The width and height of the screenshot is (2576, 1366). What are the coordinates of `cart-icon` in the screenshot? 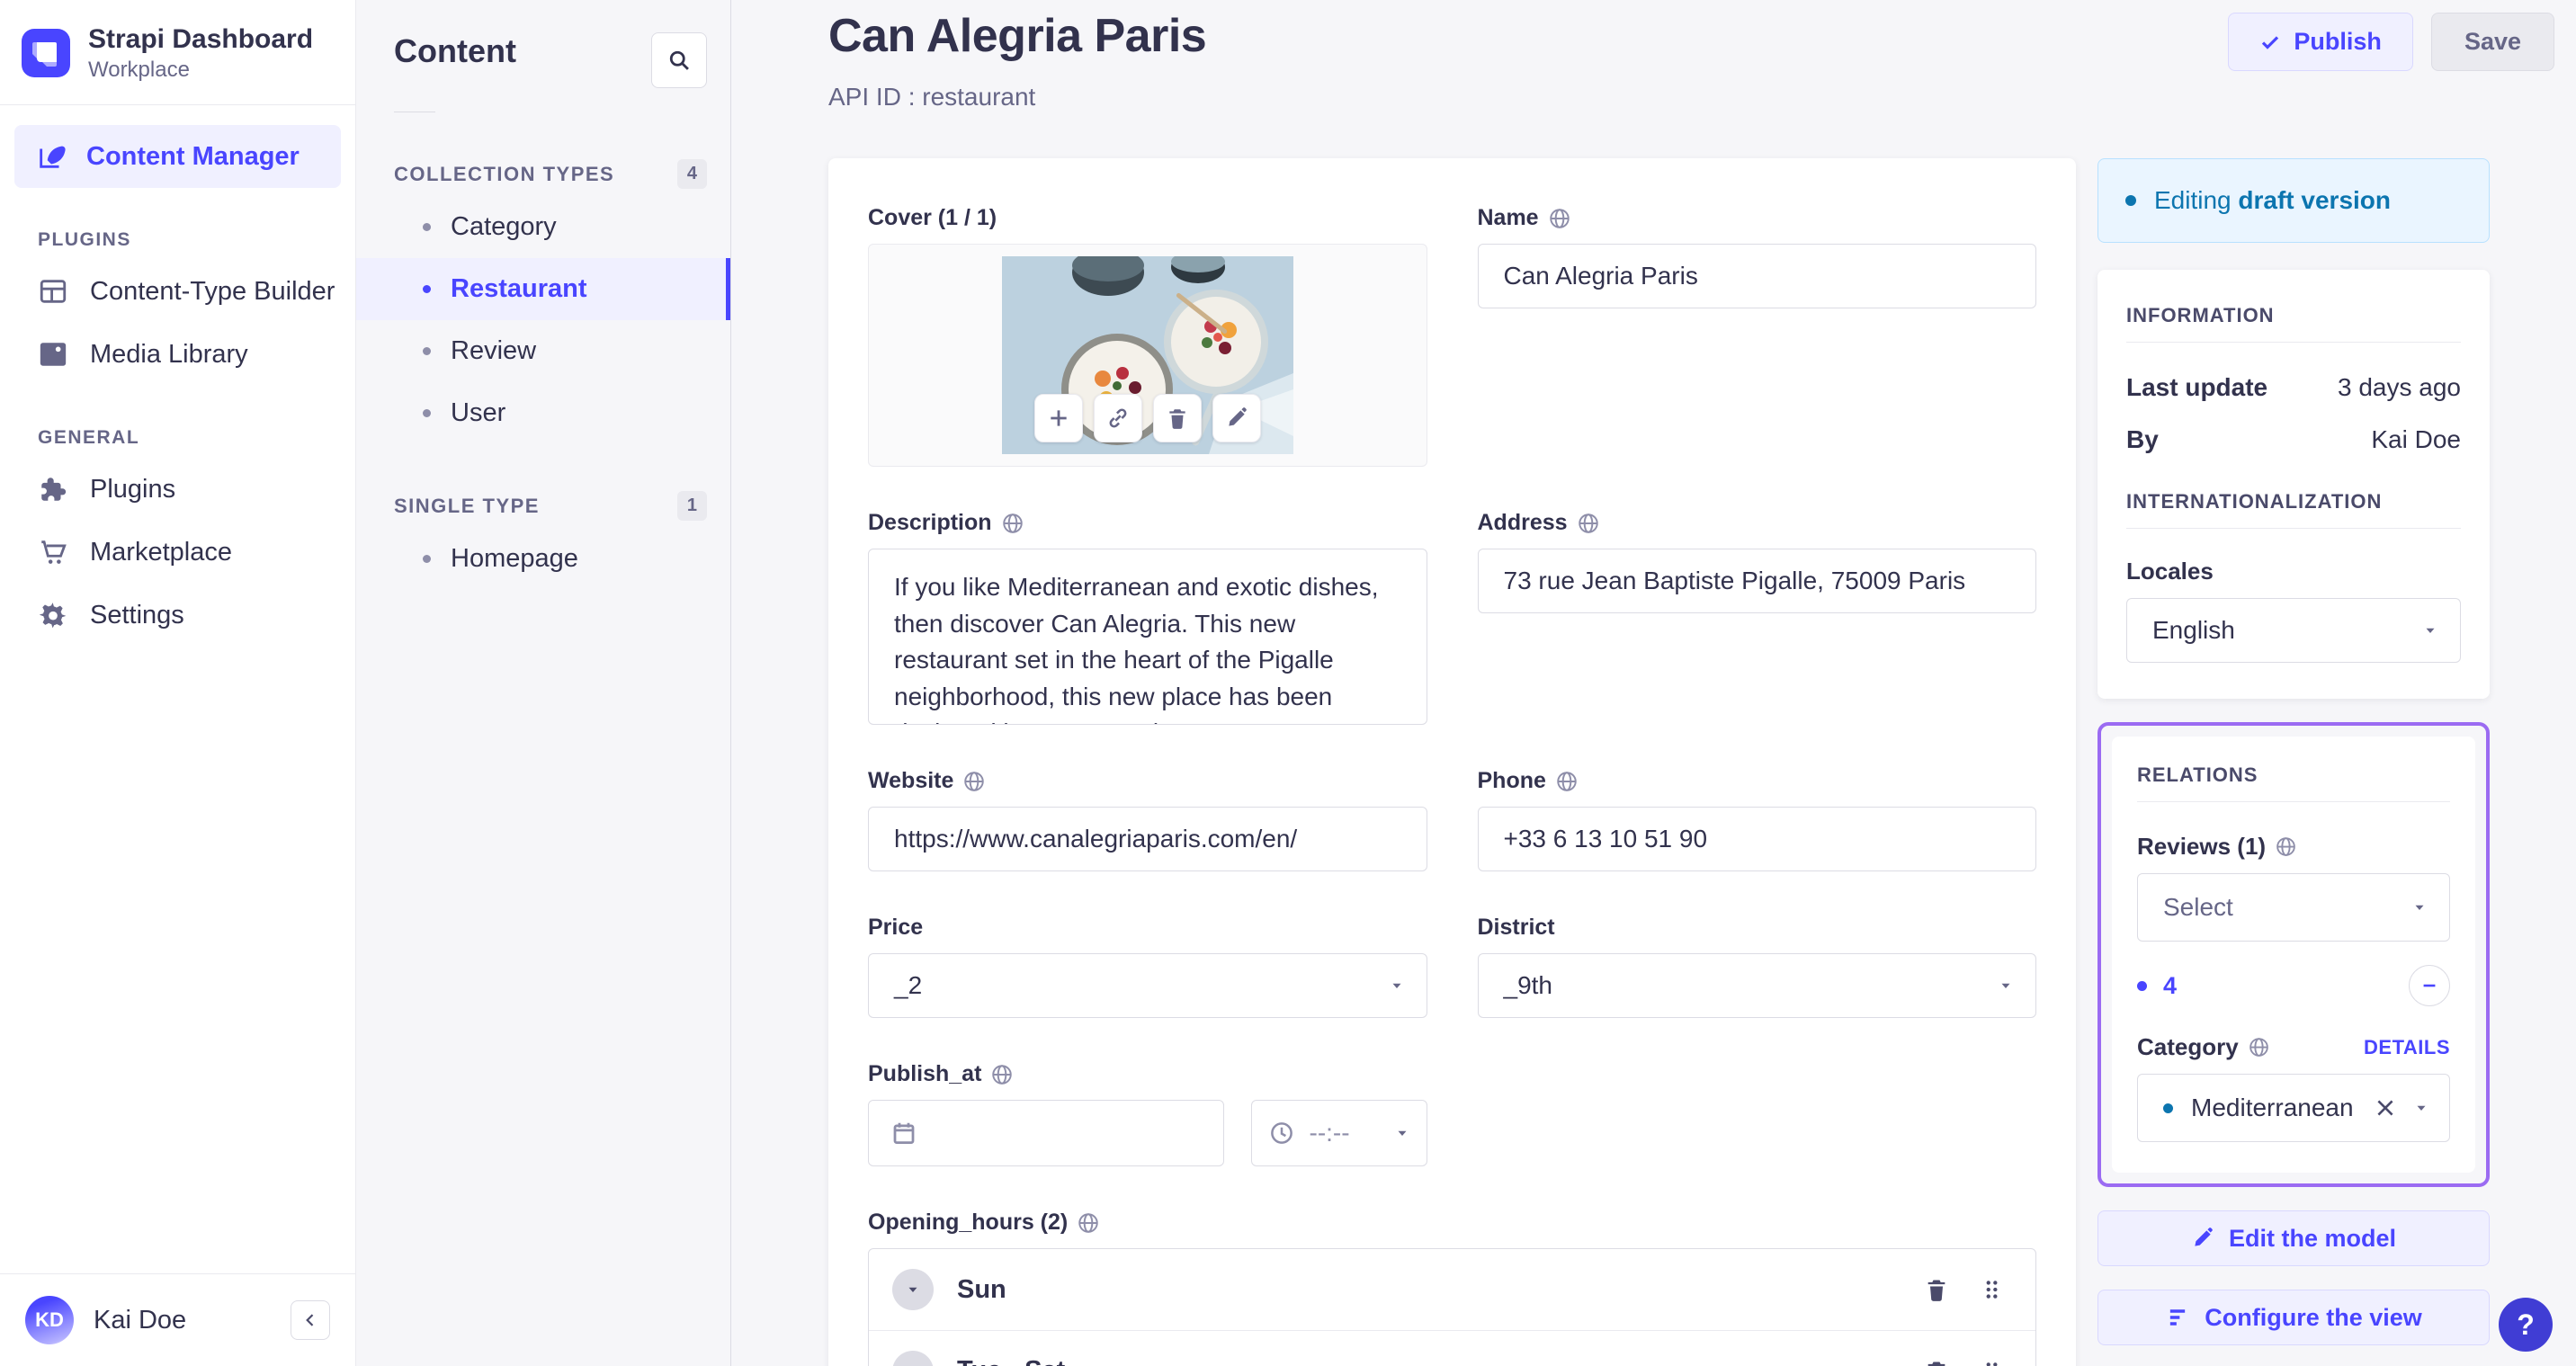 It's located at (53, 552).